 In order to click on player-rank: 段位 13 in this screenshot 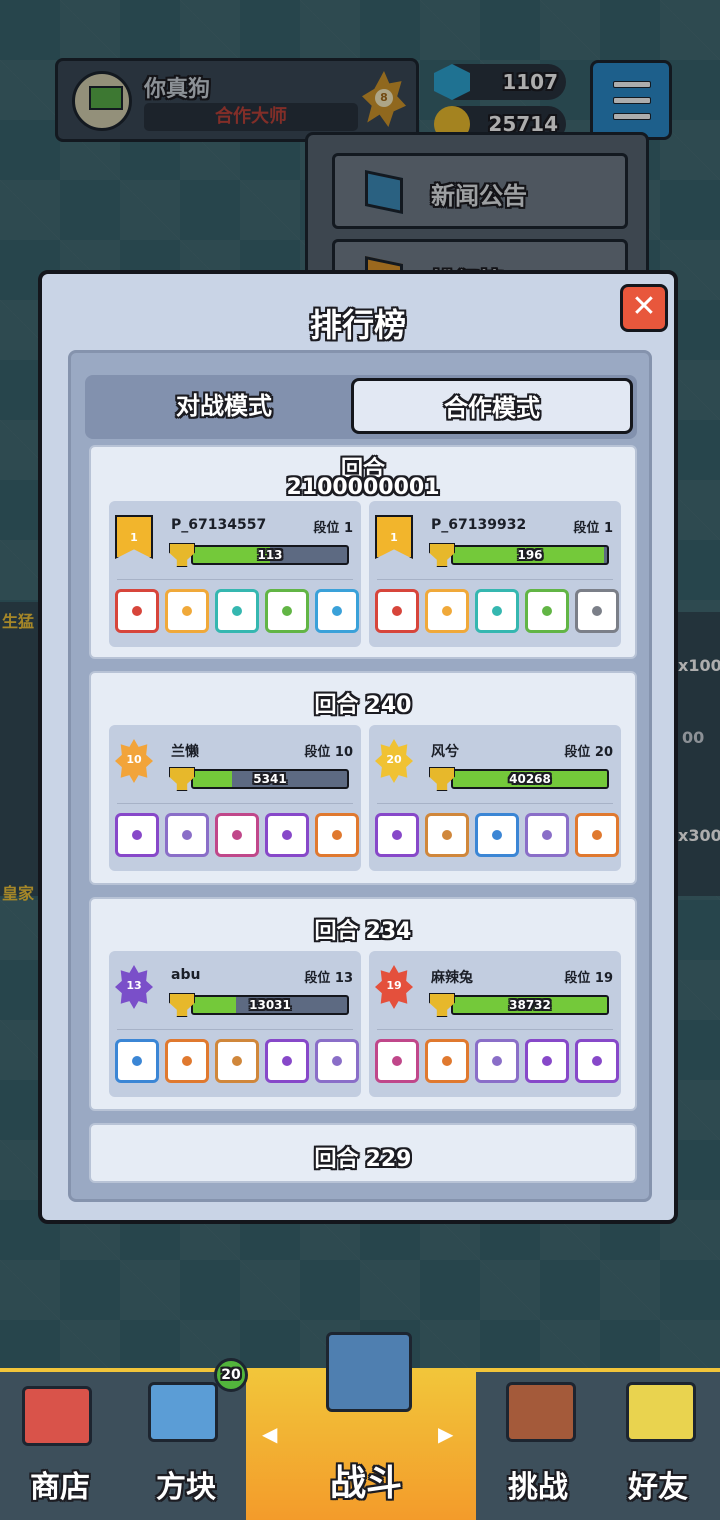, I will do `click(328, 976)`.